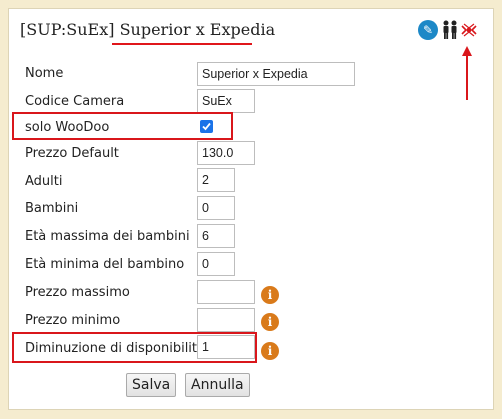 The image size is (502, 419). Describe the element at coordinates (450, 30) in the screenshot. I see `people-icon` at that location.